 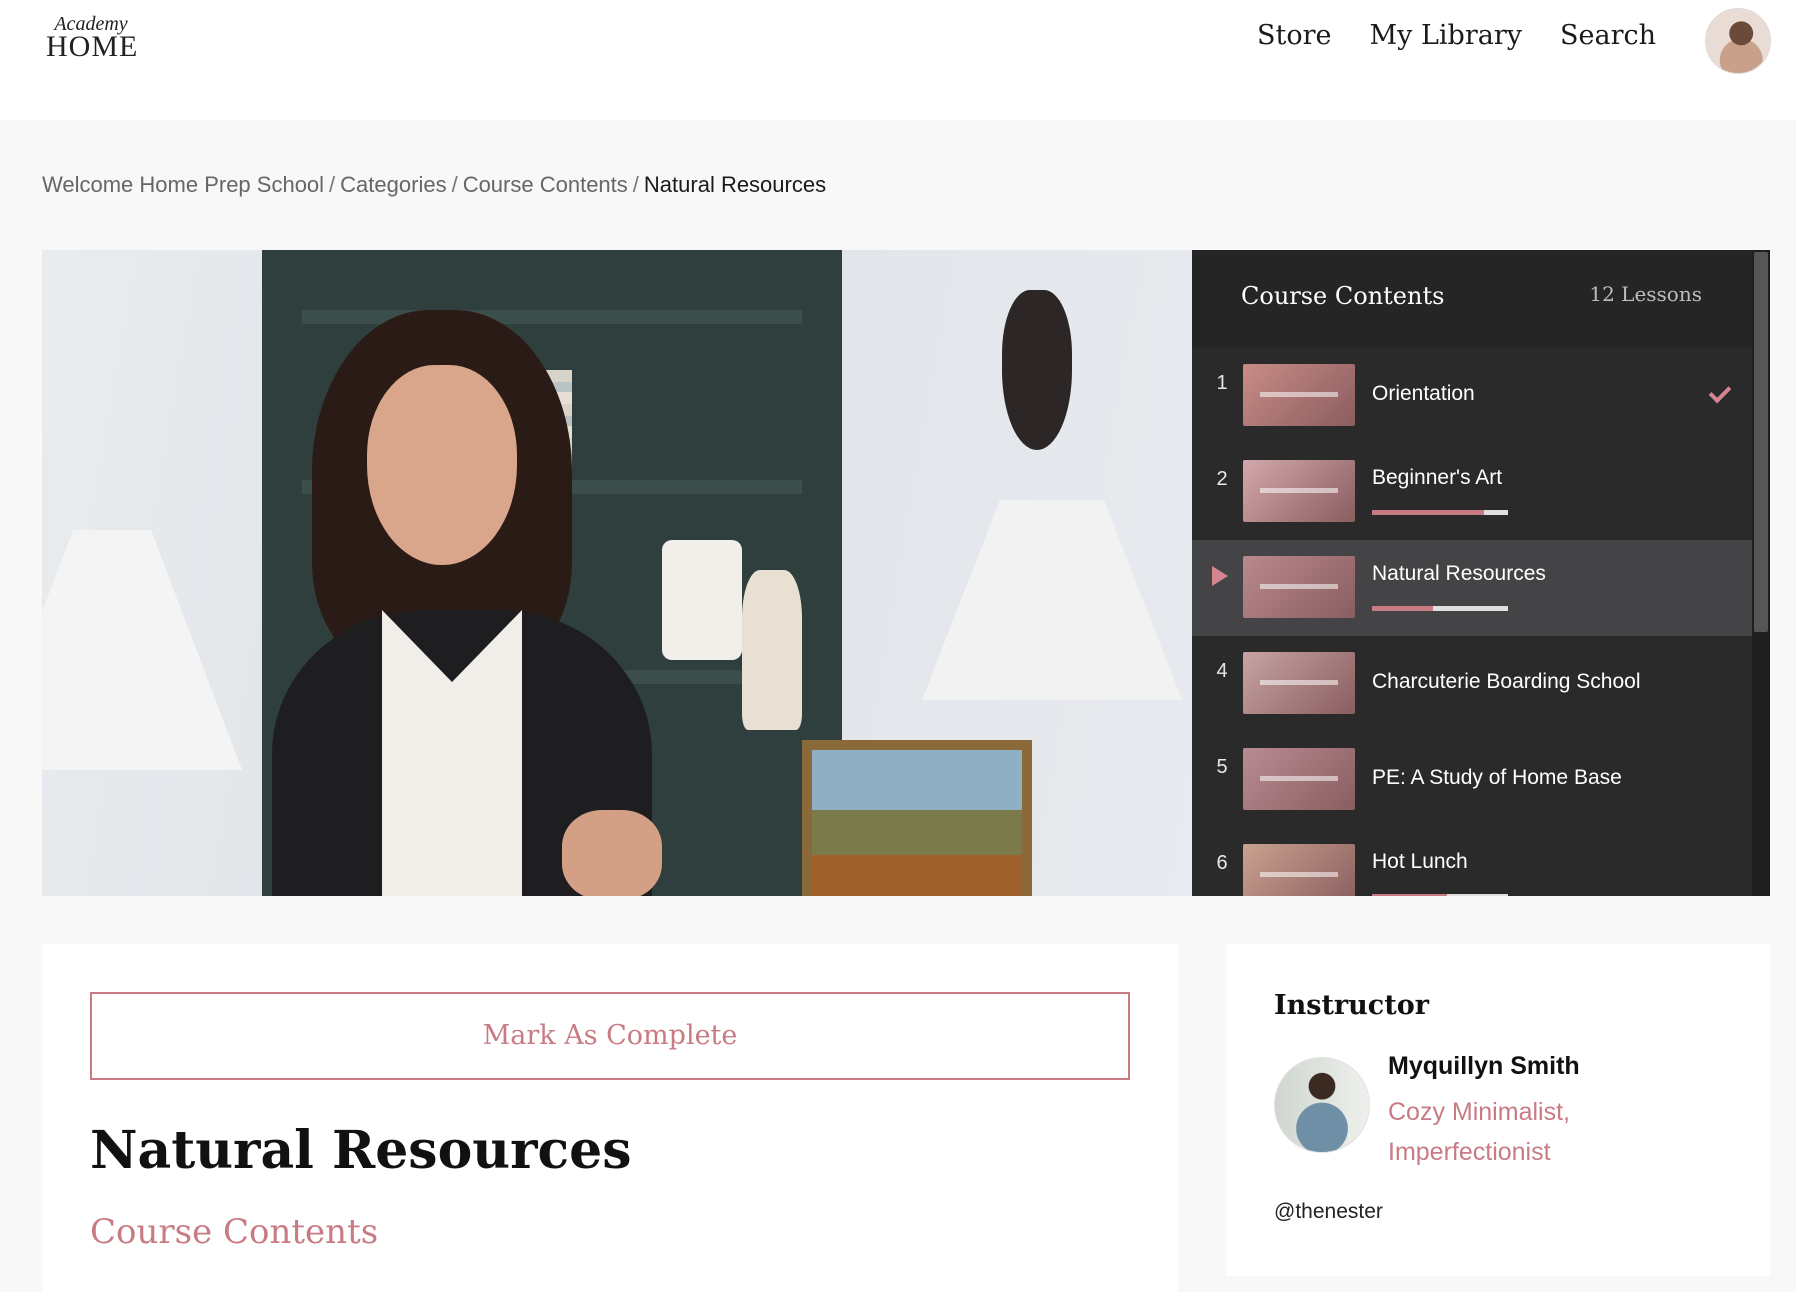 I want to click on breadcrumb-item-categories: Categories, so click(x=393, y=184).